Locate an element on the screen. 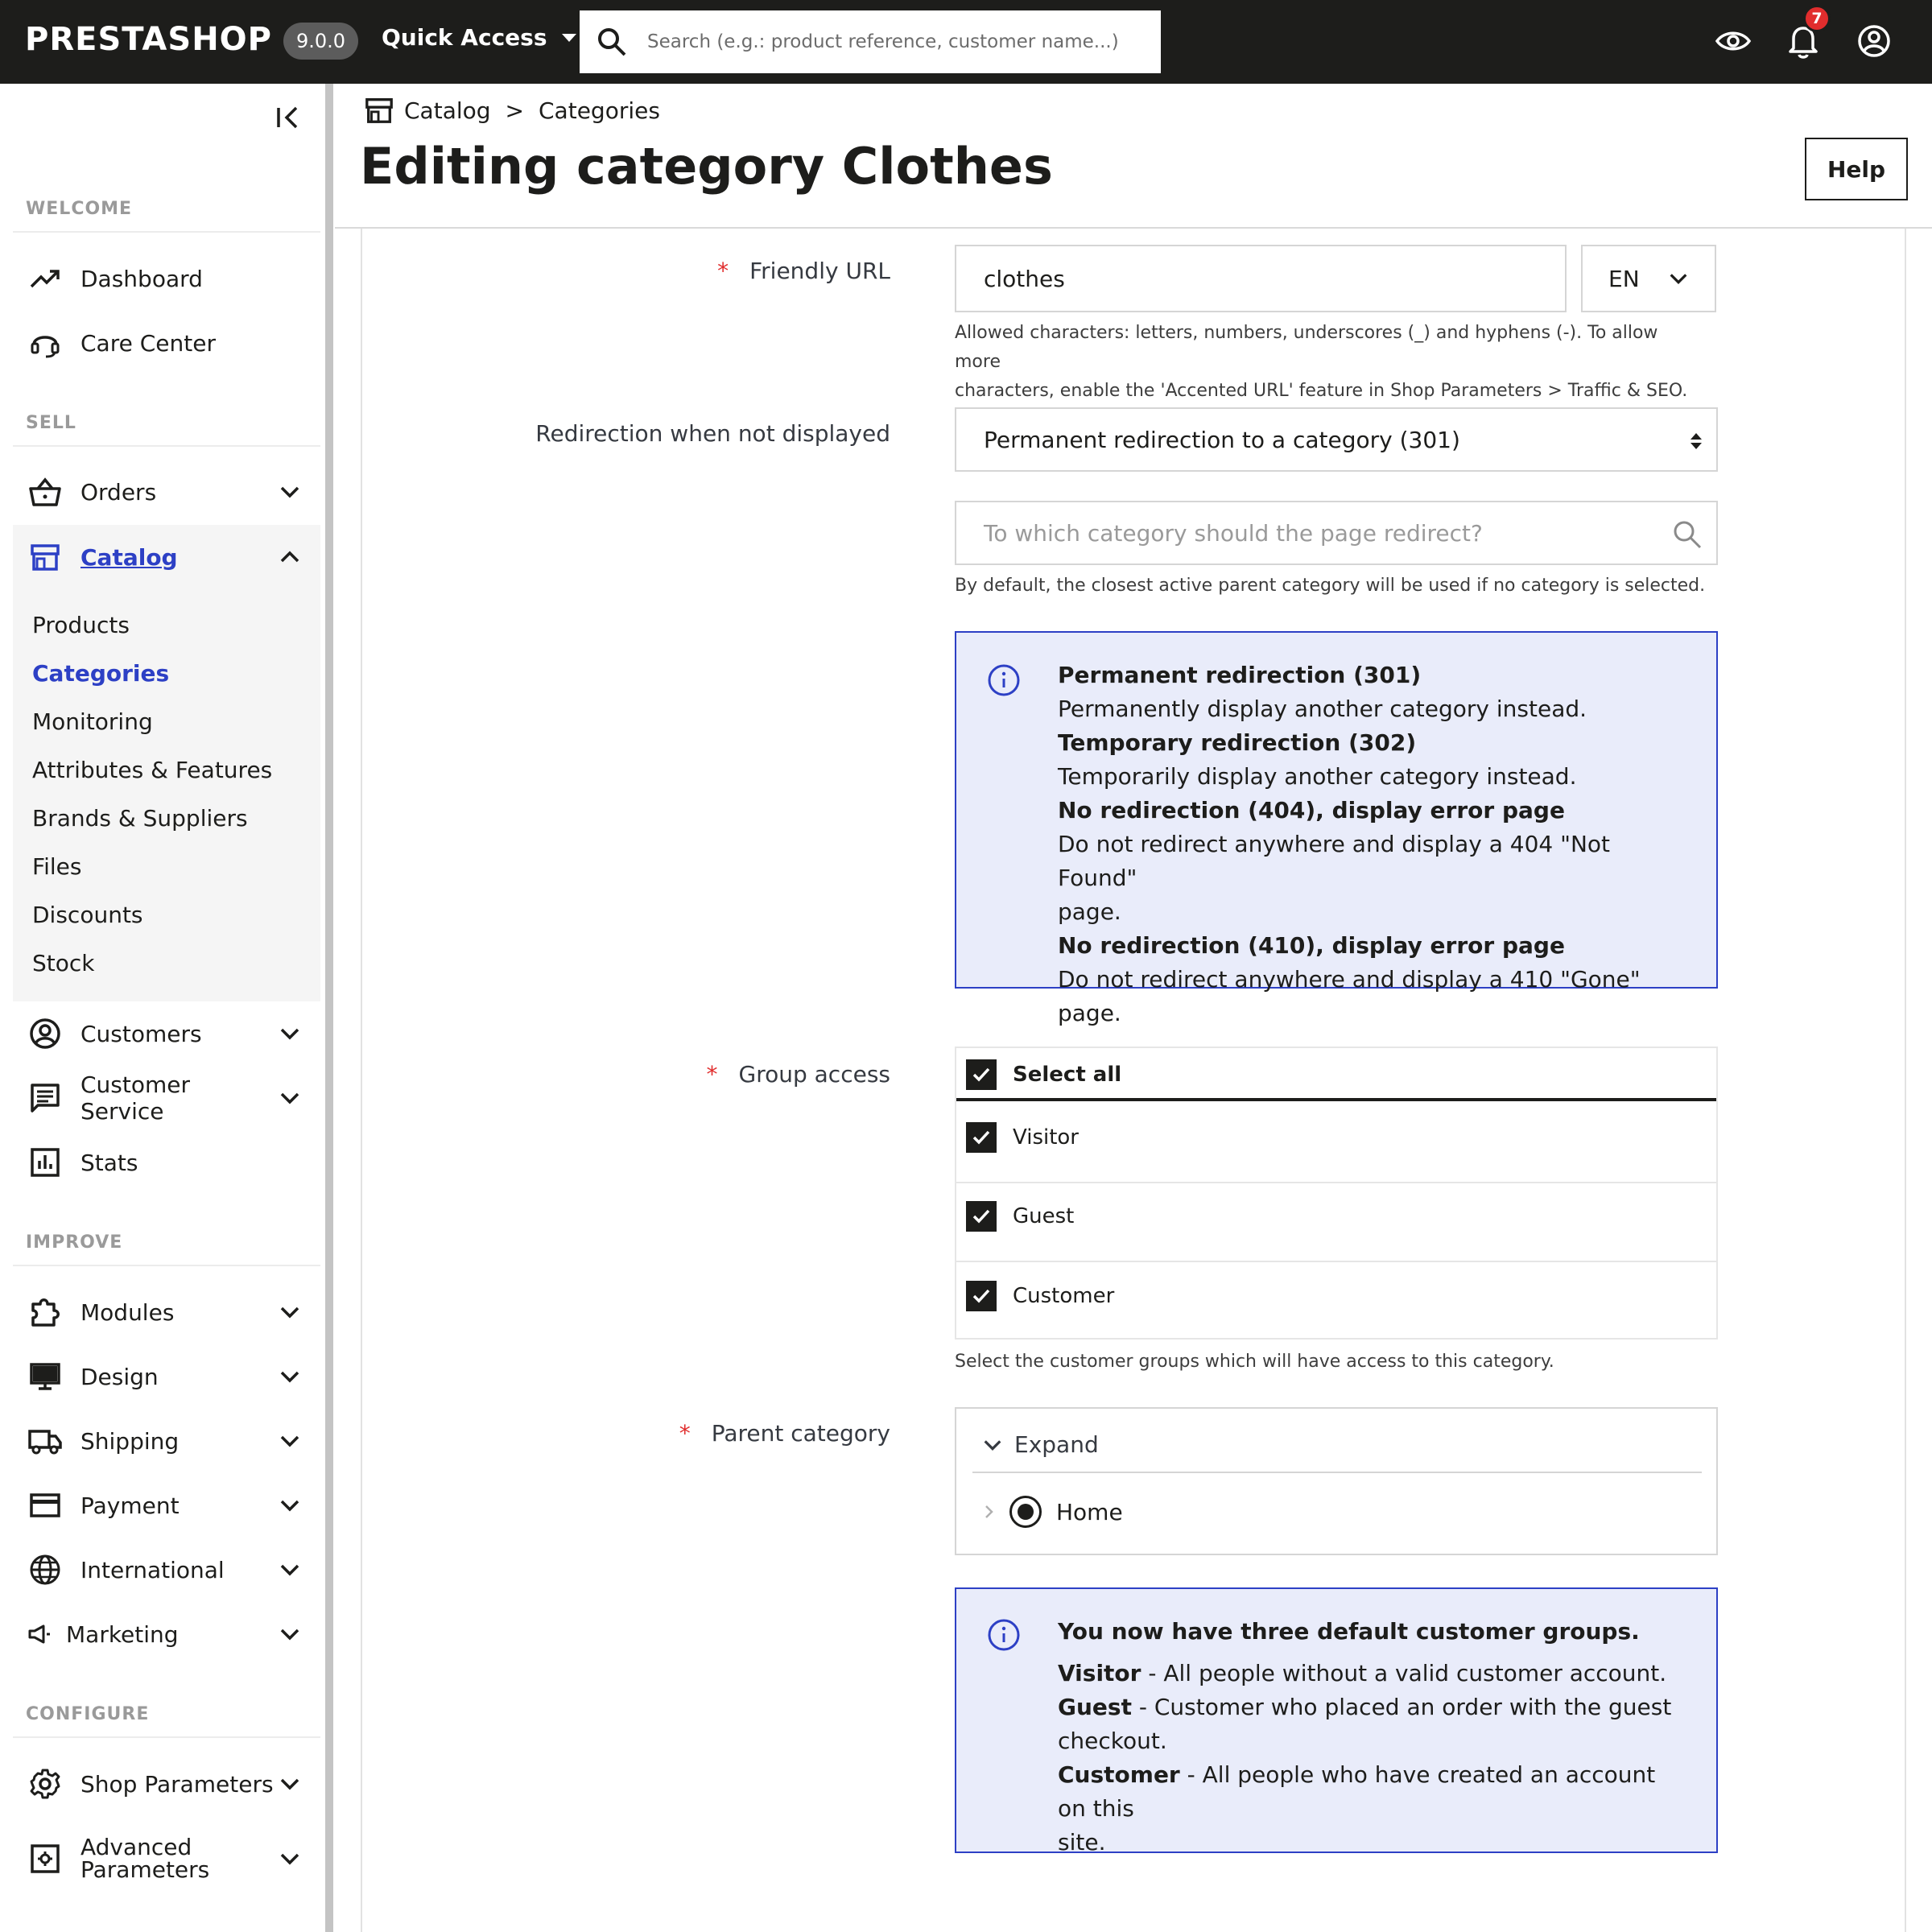 This screenshot has height=1932, width=1932. quick-access-menu: Quick Access is located at coordinates (479, 37).